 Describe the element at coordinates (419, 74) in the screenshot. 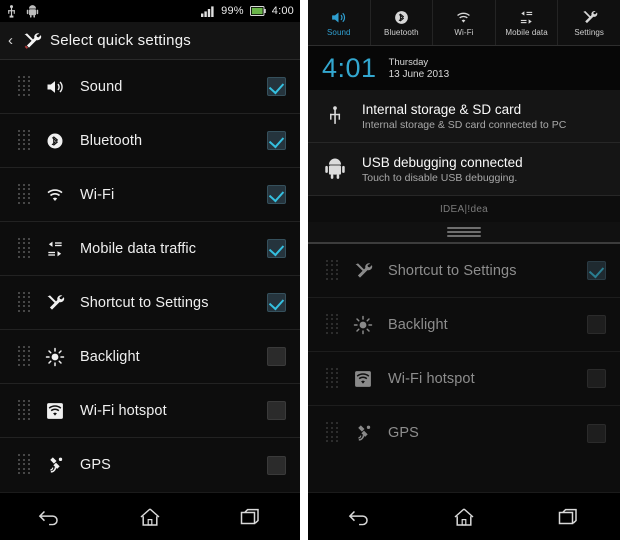

I see `shade-date-label: 13 June 2013` at that location.